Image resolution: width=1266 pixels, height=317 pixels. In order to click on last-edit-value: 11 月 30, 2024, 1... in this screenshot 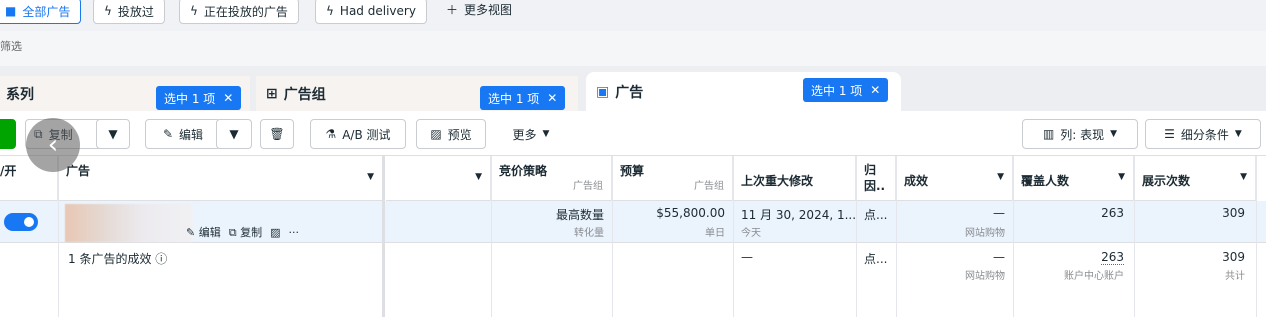, I will do `click(799, 215)`.